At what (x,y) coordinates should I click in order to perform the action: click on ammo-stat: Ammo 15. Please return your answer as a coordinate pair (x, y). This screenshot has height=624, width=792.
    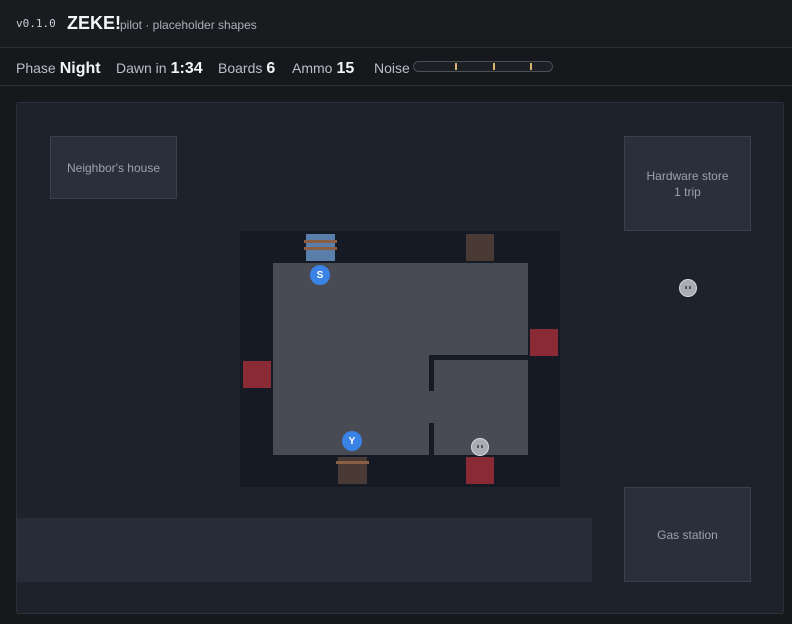
    Looking at the image, I should click on (323, 68).